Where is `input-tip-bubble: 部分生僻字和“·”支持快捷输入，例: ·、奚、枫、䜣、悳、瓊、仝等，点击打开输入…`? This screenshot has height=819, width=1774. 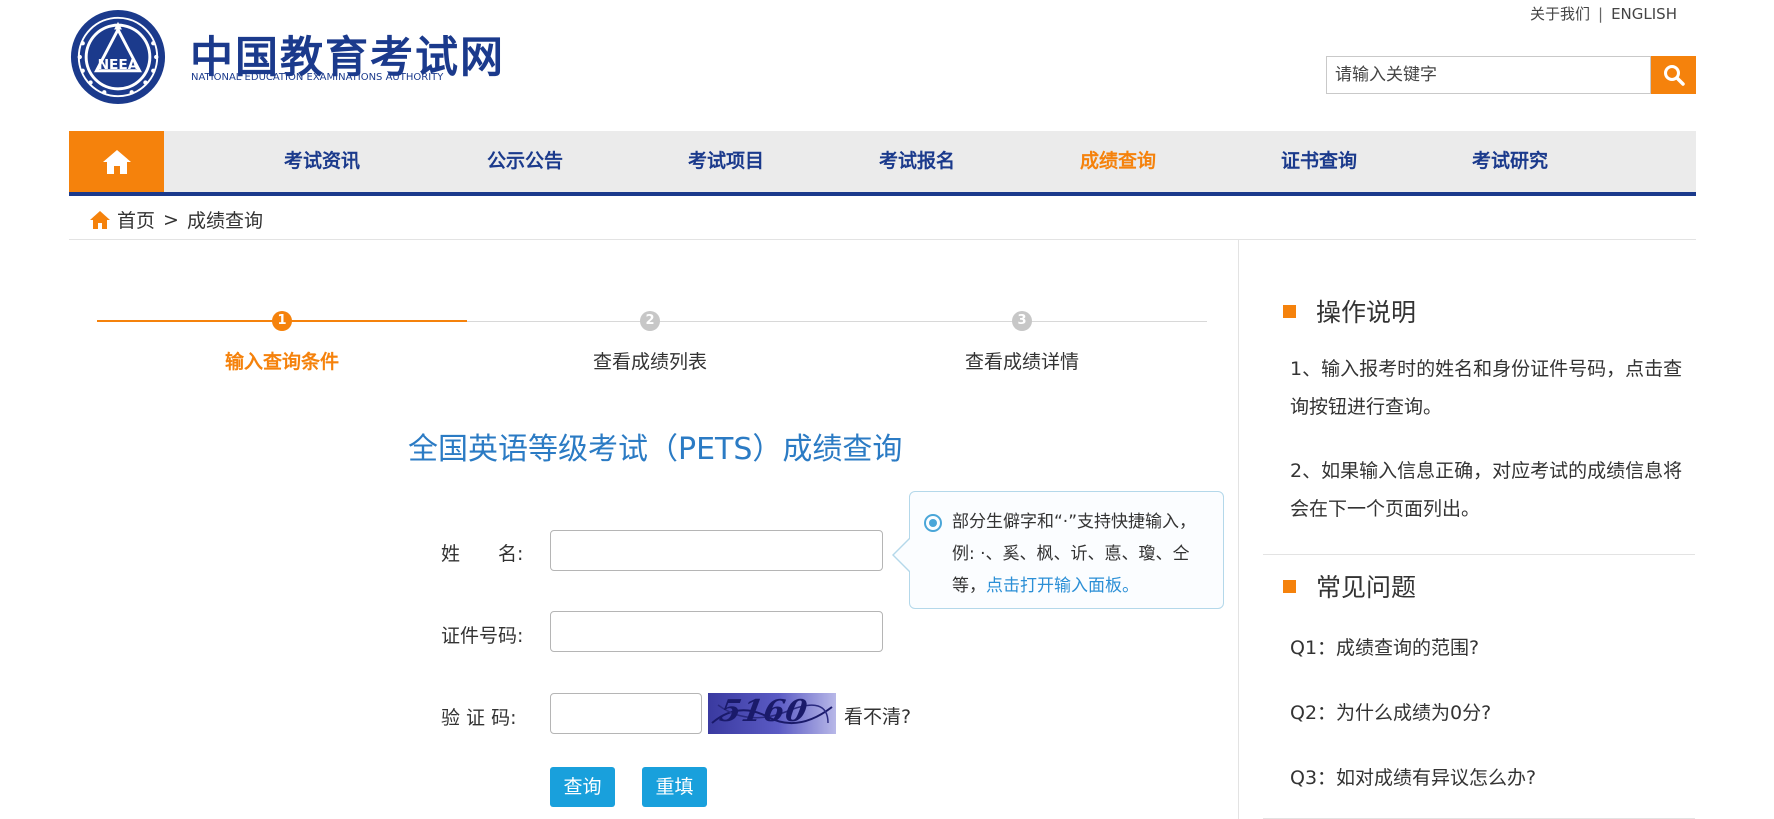
input-tip-bubble: 部分生僻字和“·”支持快捷输入，例: ·、奚、枫、䜣、悳、瓊、仝等，点击打开输入… is located at coordinates (1066, 550).